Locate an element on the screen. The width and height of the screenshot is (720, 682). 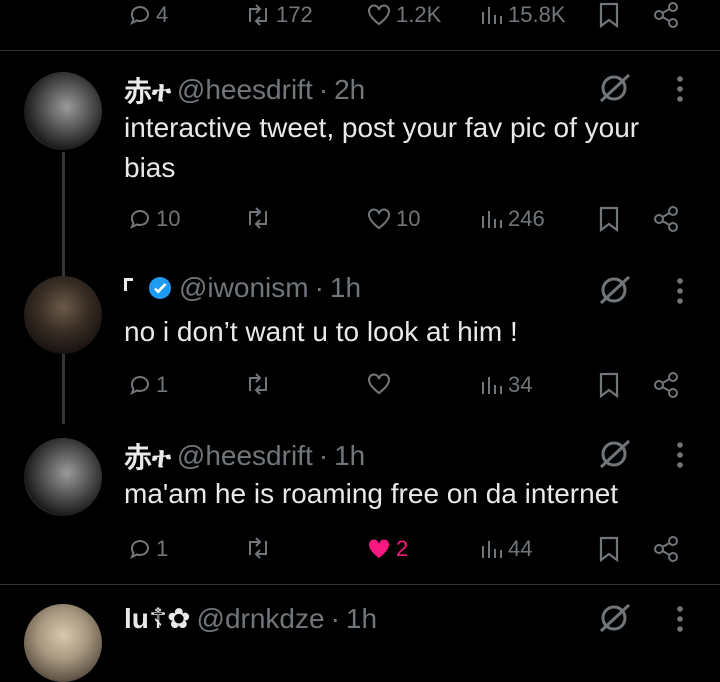
handle: @iwonism is located at coordinates (244, 288).